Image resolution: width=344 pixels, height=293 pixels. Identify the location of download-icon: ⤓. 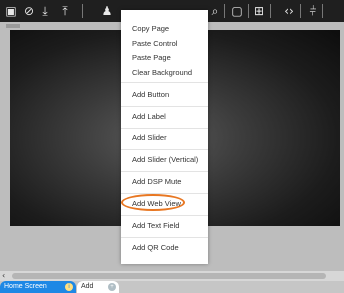
(45, 11).